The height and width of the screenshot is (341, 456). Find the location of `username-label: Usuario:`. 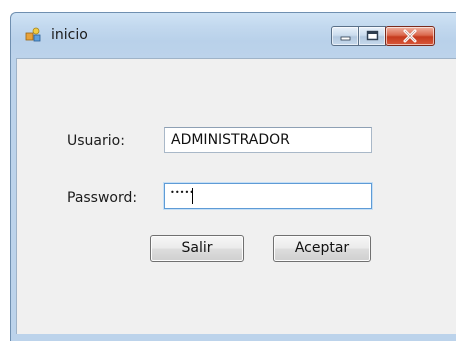

username-label: Usuario: is located at coordinates (96, 141).